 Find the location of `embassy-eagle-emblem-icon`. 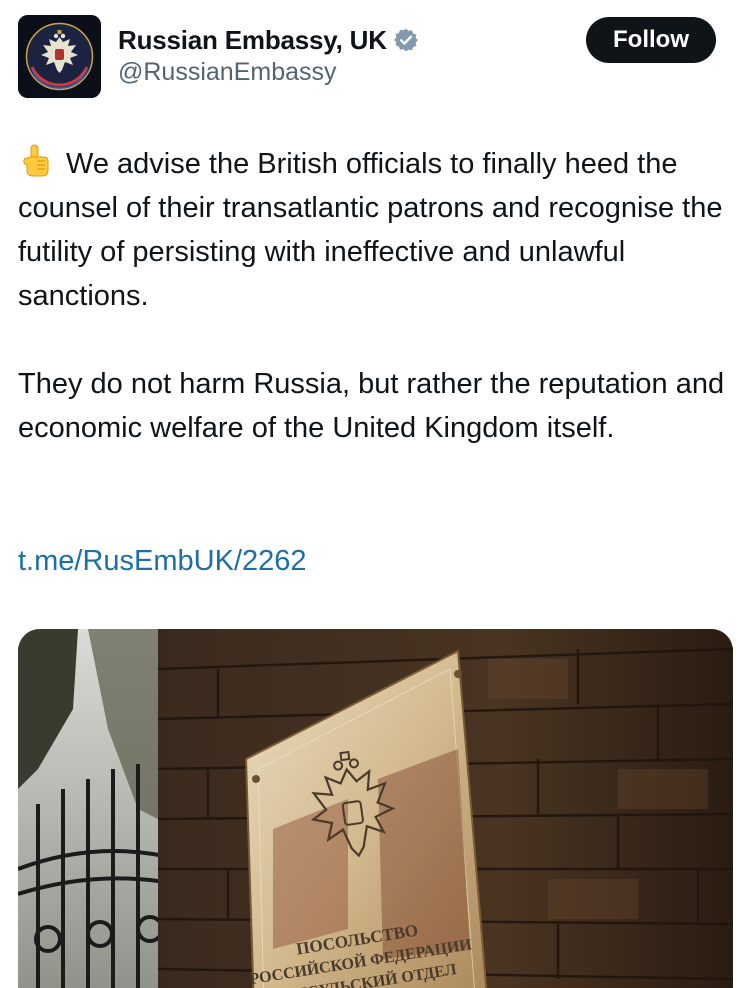

embassy-eagle-emblem-icon is located at coordinates (59, 56).